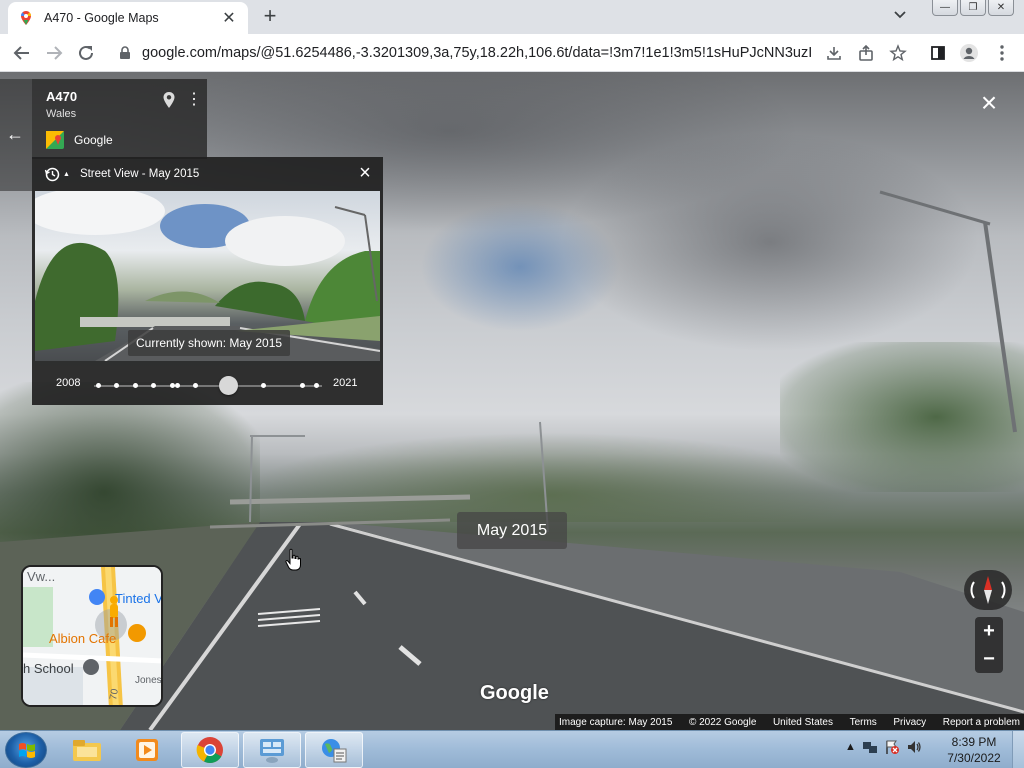  I want to click on forward-button, so click(54, 53).